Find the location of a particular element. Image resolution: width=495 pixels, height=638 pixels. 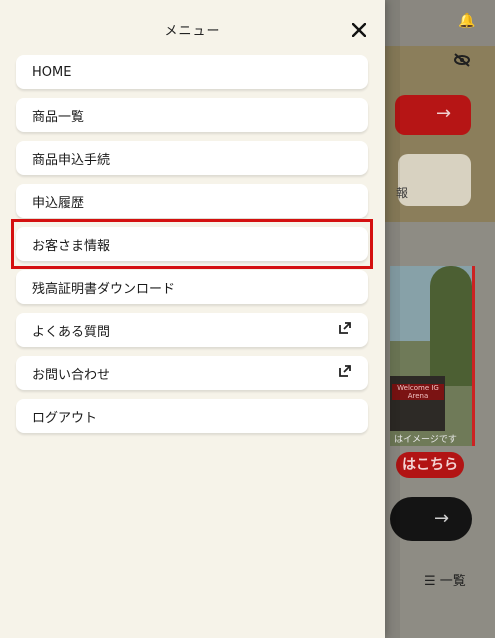

menu-item: お客さま情報 is located at coordinates (192, 244).